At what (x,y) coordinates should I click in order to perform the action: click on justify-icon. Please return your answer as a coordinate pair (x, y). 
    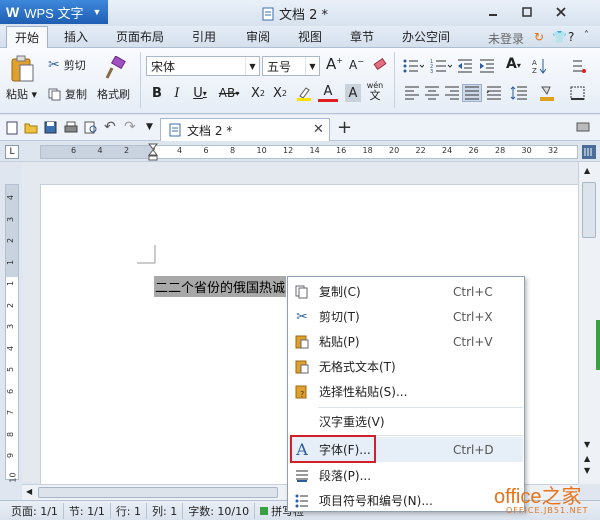
    Looking at the image, I should click on (472, 93).